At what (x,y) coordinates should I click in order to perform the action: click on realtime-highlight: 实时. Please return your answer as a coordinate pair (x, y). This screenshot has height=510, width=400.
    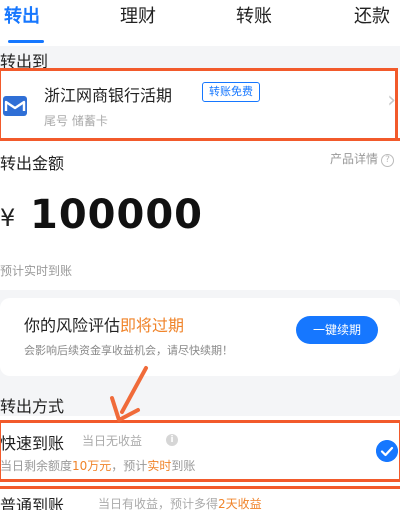
    Looking at the image, I should click on (159, 466).